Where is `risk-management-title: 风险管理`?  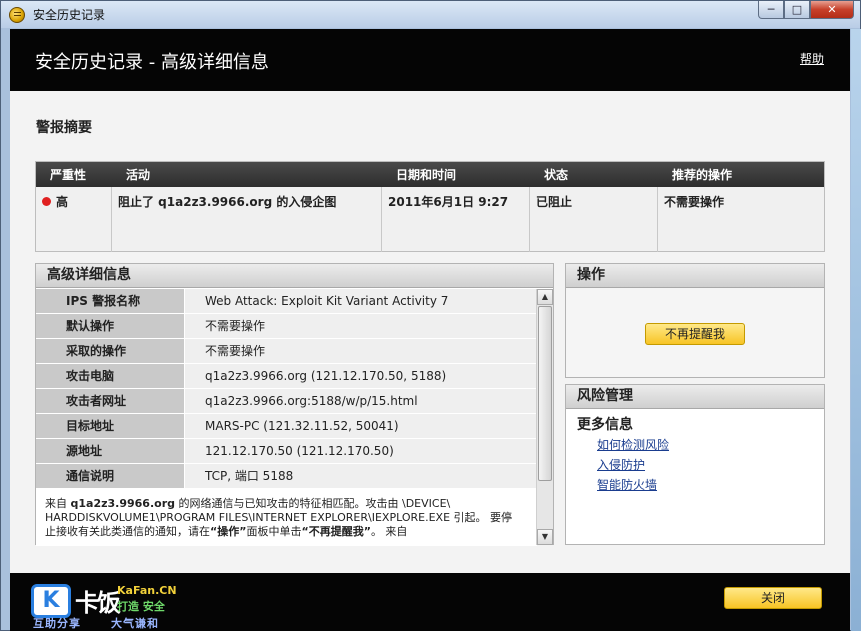 risk-management-title: 风险管理 is located at coordinates (695, 397).